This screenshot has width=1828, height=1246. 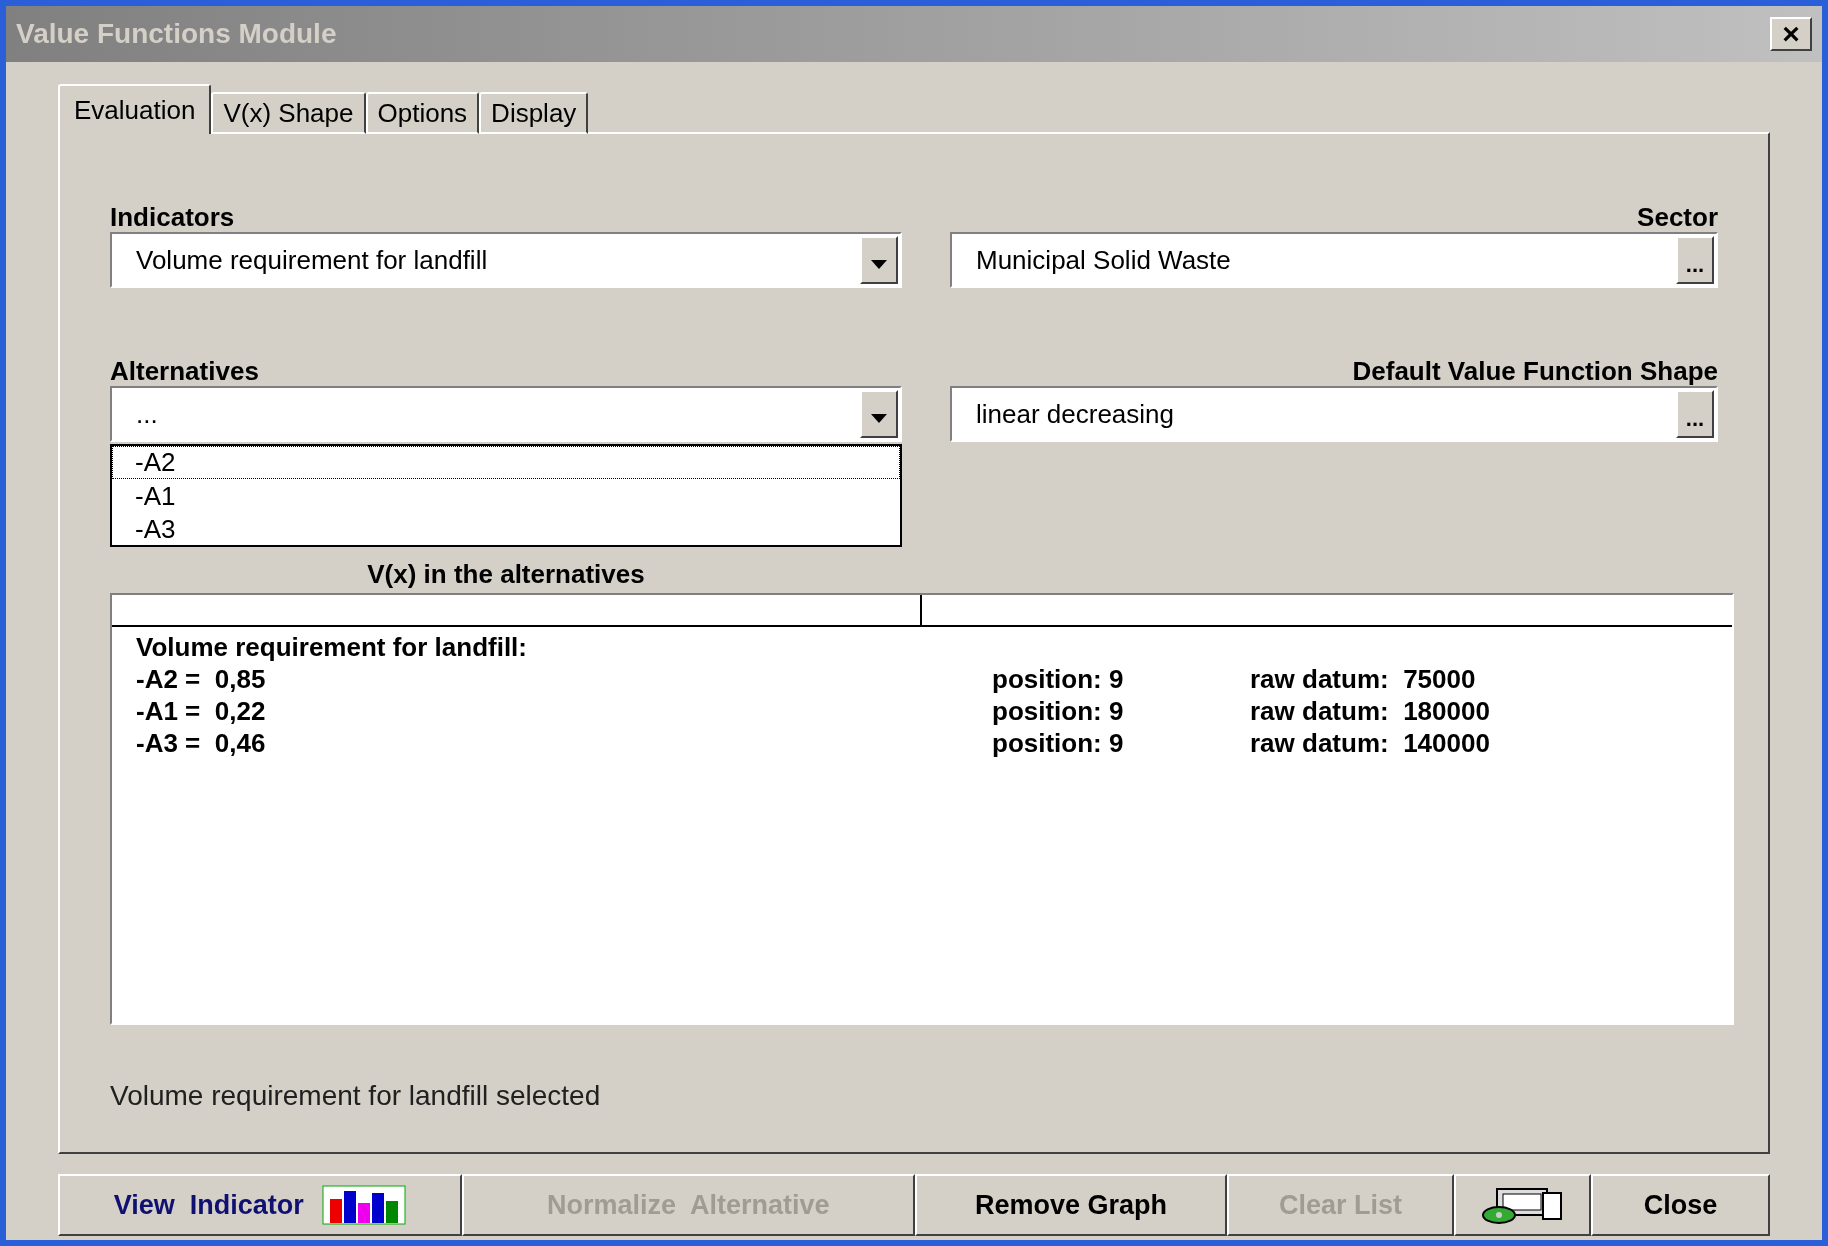 What do you see at coordinates (506, 495) in the screenshot?
I see `list-item: -A1` at bounding box center [506, 495].